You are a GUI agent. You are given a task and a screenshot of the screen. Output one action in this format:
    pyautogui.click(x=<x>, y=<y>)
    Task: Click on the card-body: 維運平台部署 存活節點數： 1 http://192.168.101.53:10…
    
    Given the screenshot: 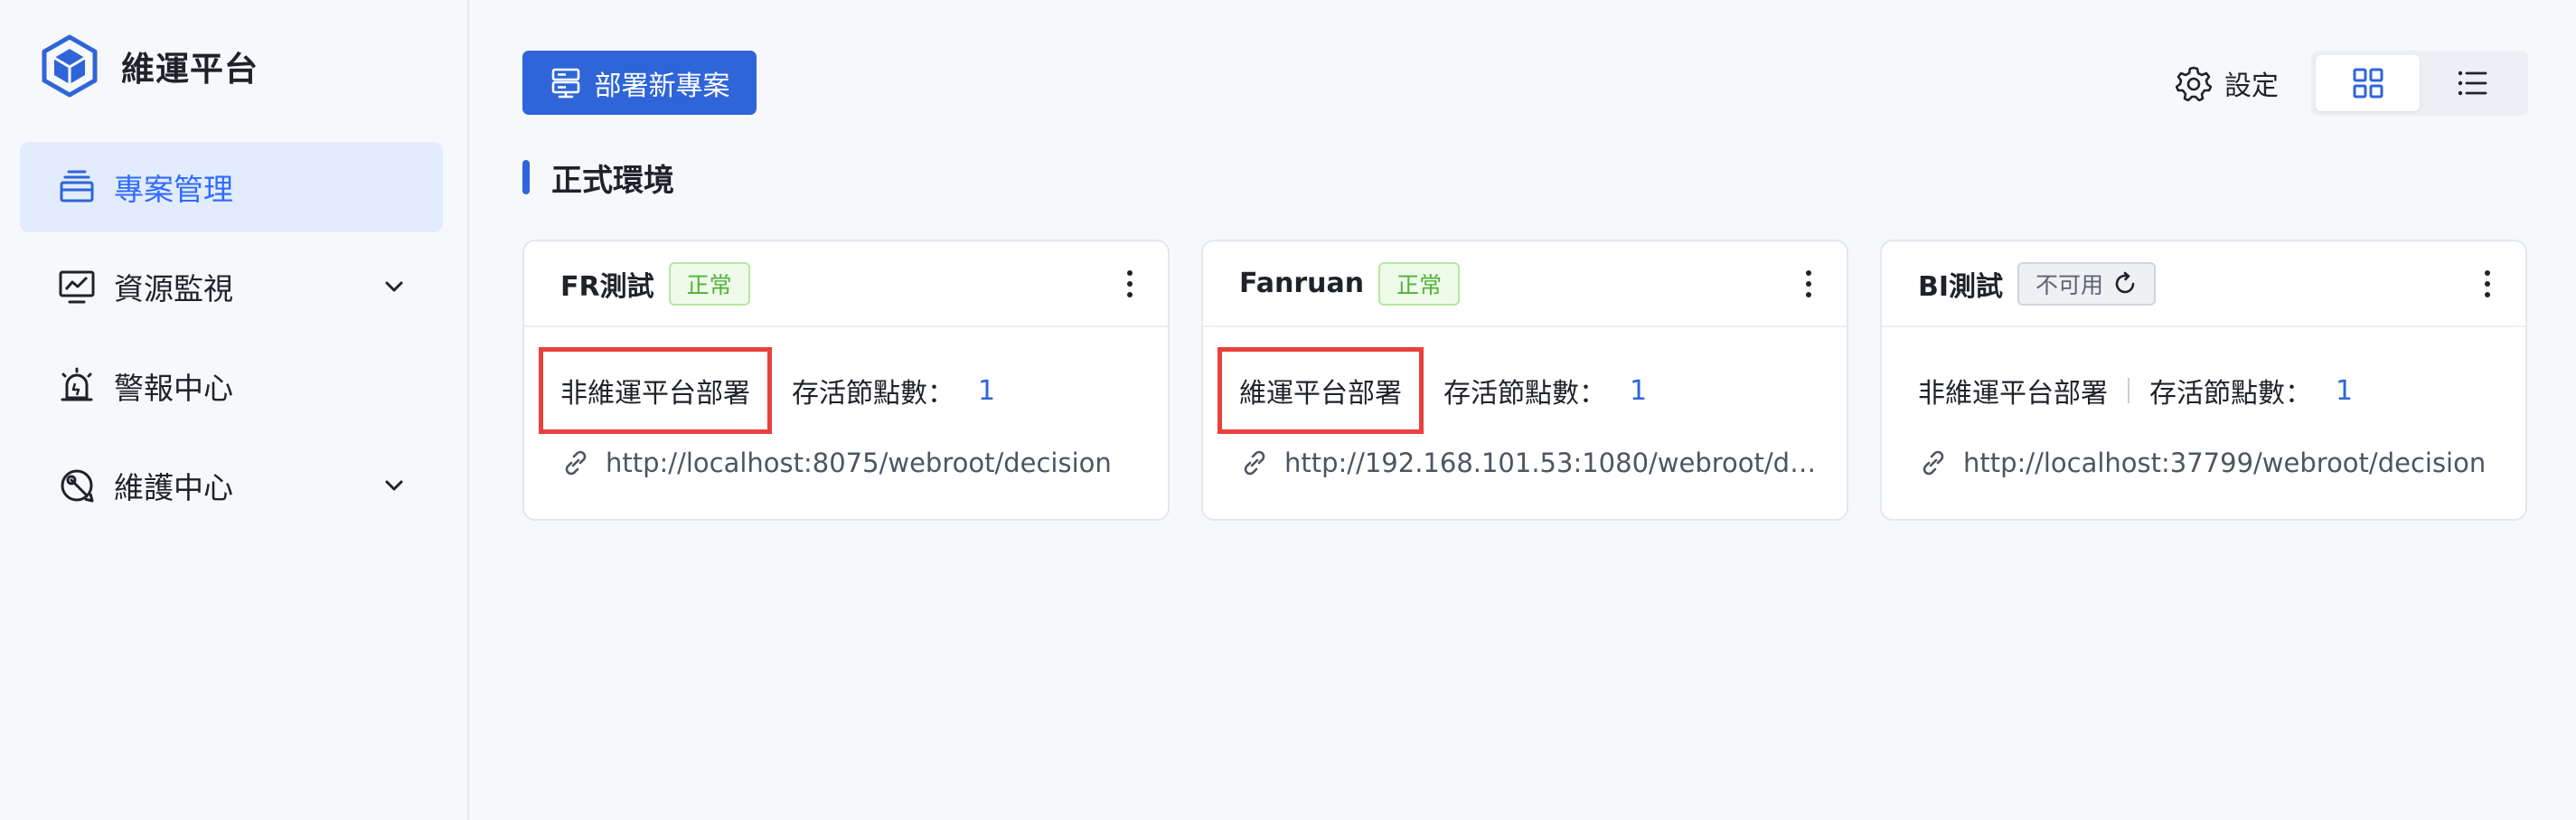 What is the action you would take?
    pyautogui.click(x=1525, y=423)
    